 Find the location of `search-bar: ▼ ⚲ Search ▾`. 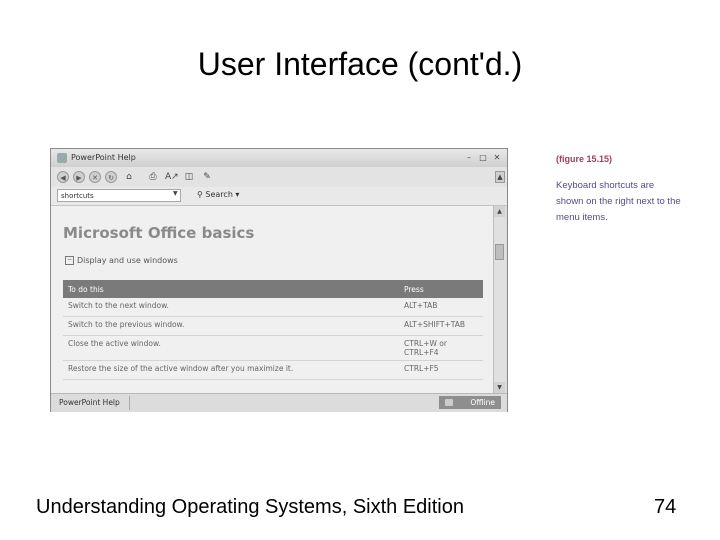

search-bar: ▼ ⚲ Search ▾ is located at coordinates (279, 196).